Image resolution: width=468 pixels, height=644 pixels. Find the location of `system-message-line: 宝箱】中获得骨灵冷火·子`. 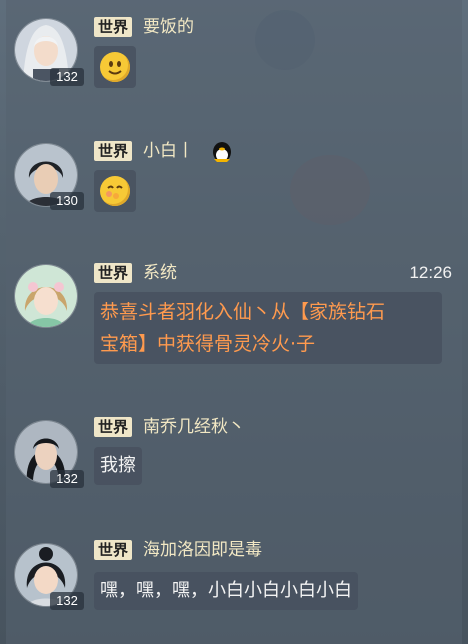

system-message-line: 宝箱】中获得骨灵冷火·子 is located at coordinates (208, 344).